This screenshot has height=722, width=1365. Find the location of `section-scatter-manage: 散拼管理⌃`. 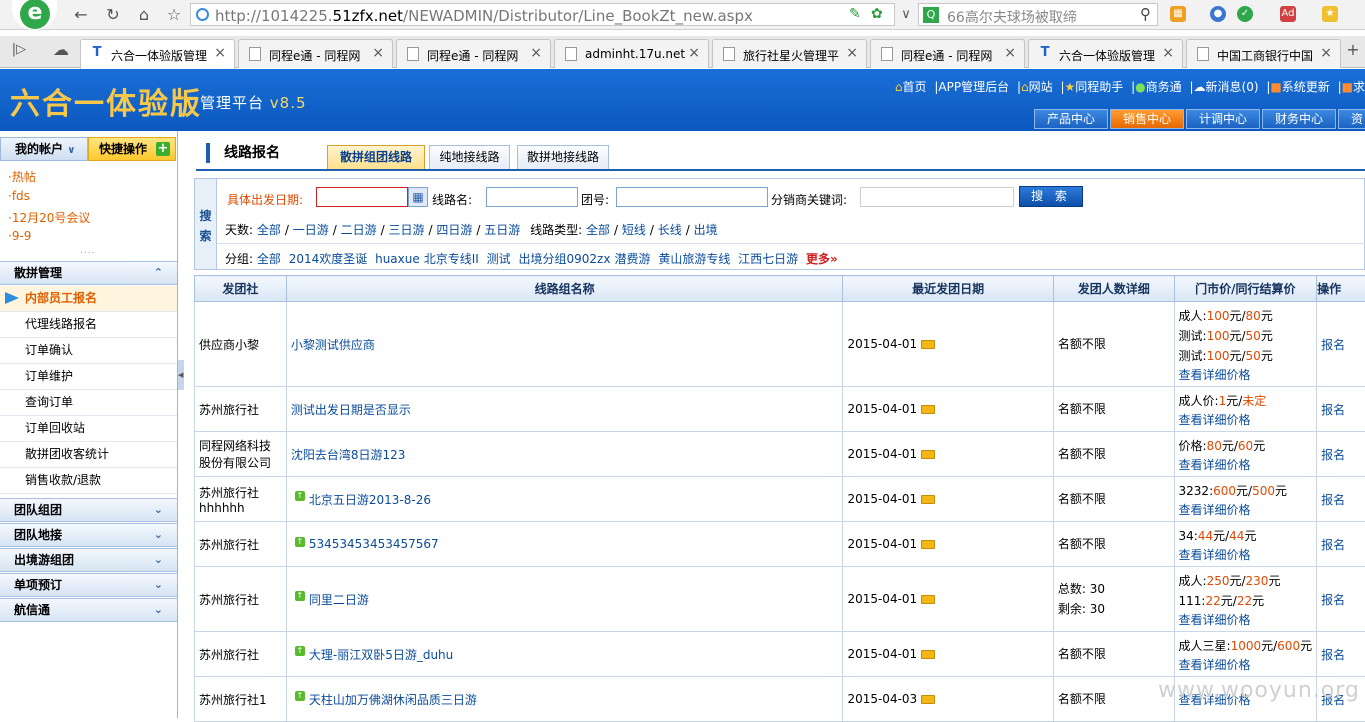

section-scatter-manage: 散拼管理⌃ is located at coordinates (88, 273).